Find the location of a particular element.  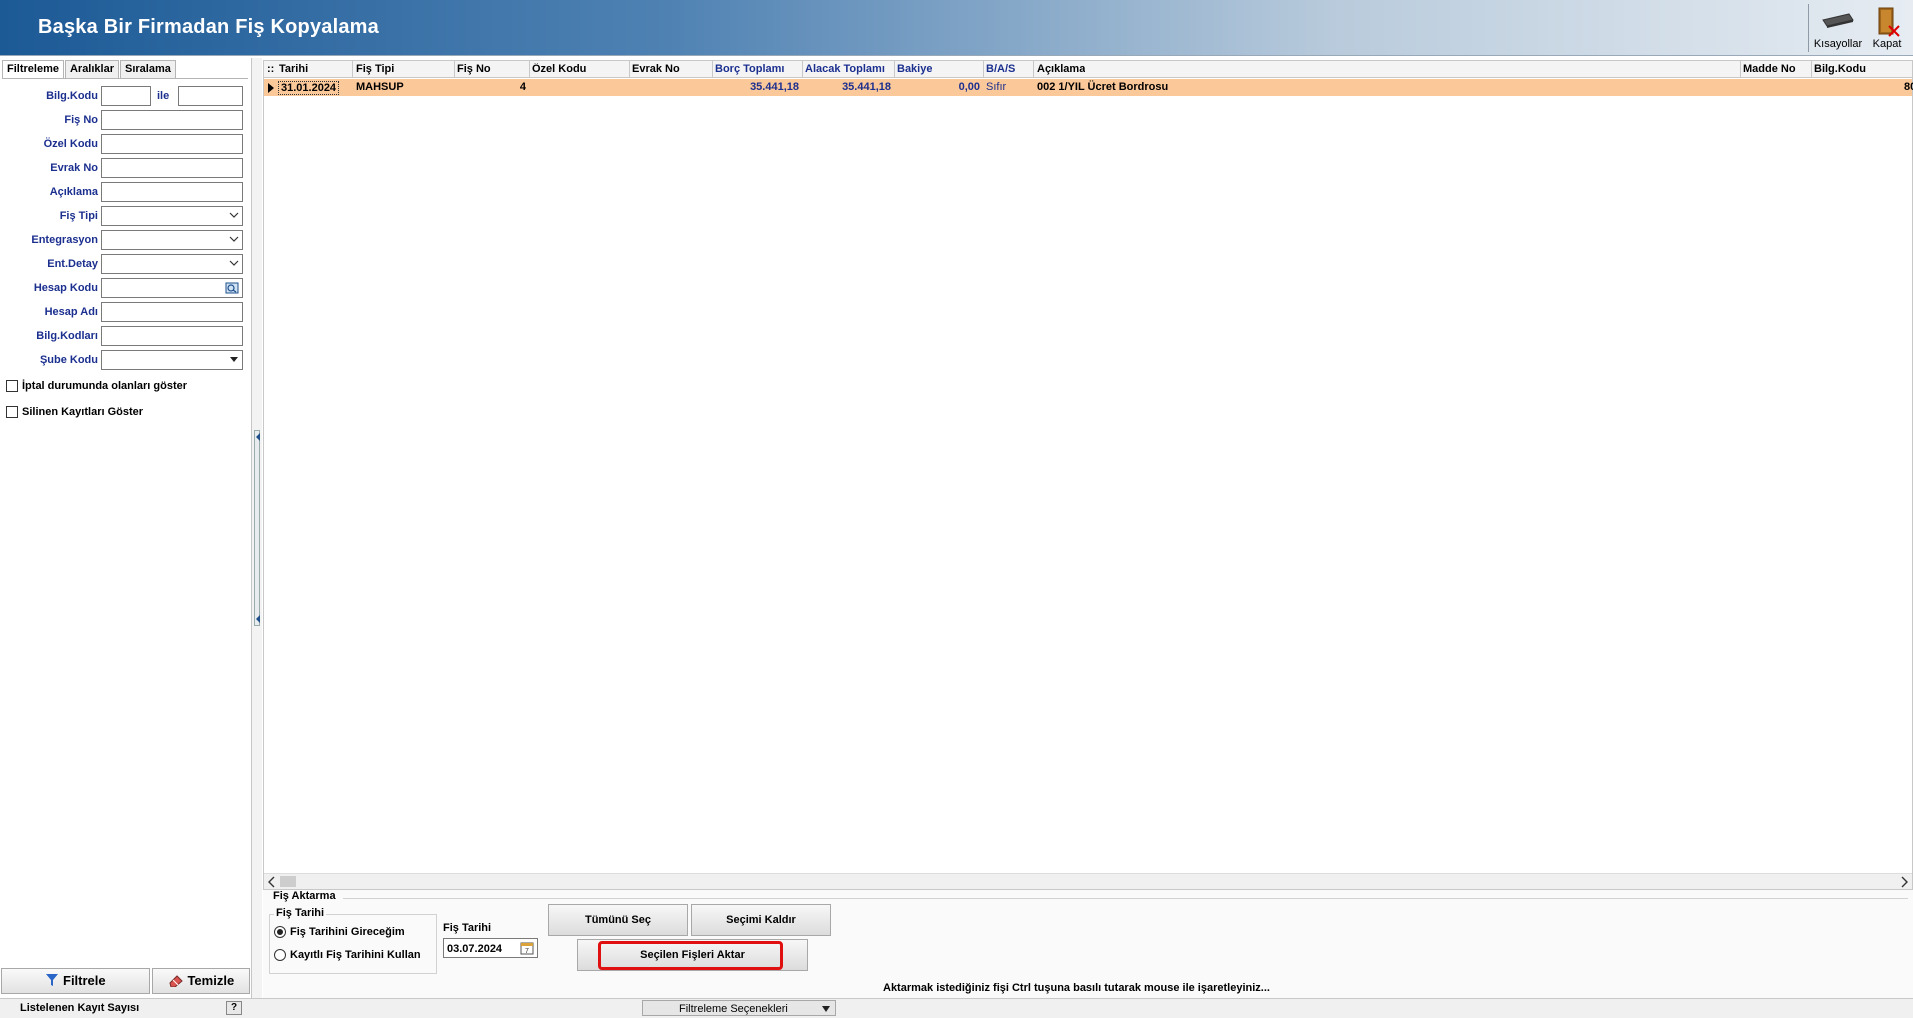

entegrasyon-label: Entegrasyon is located at coordinates (64, 240).